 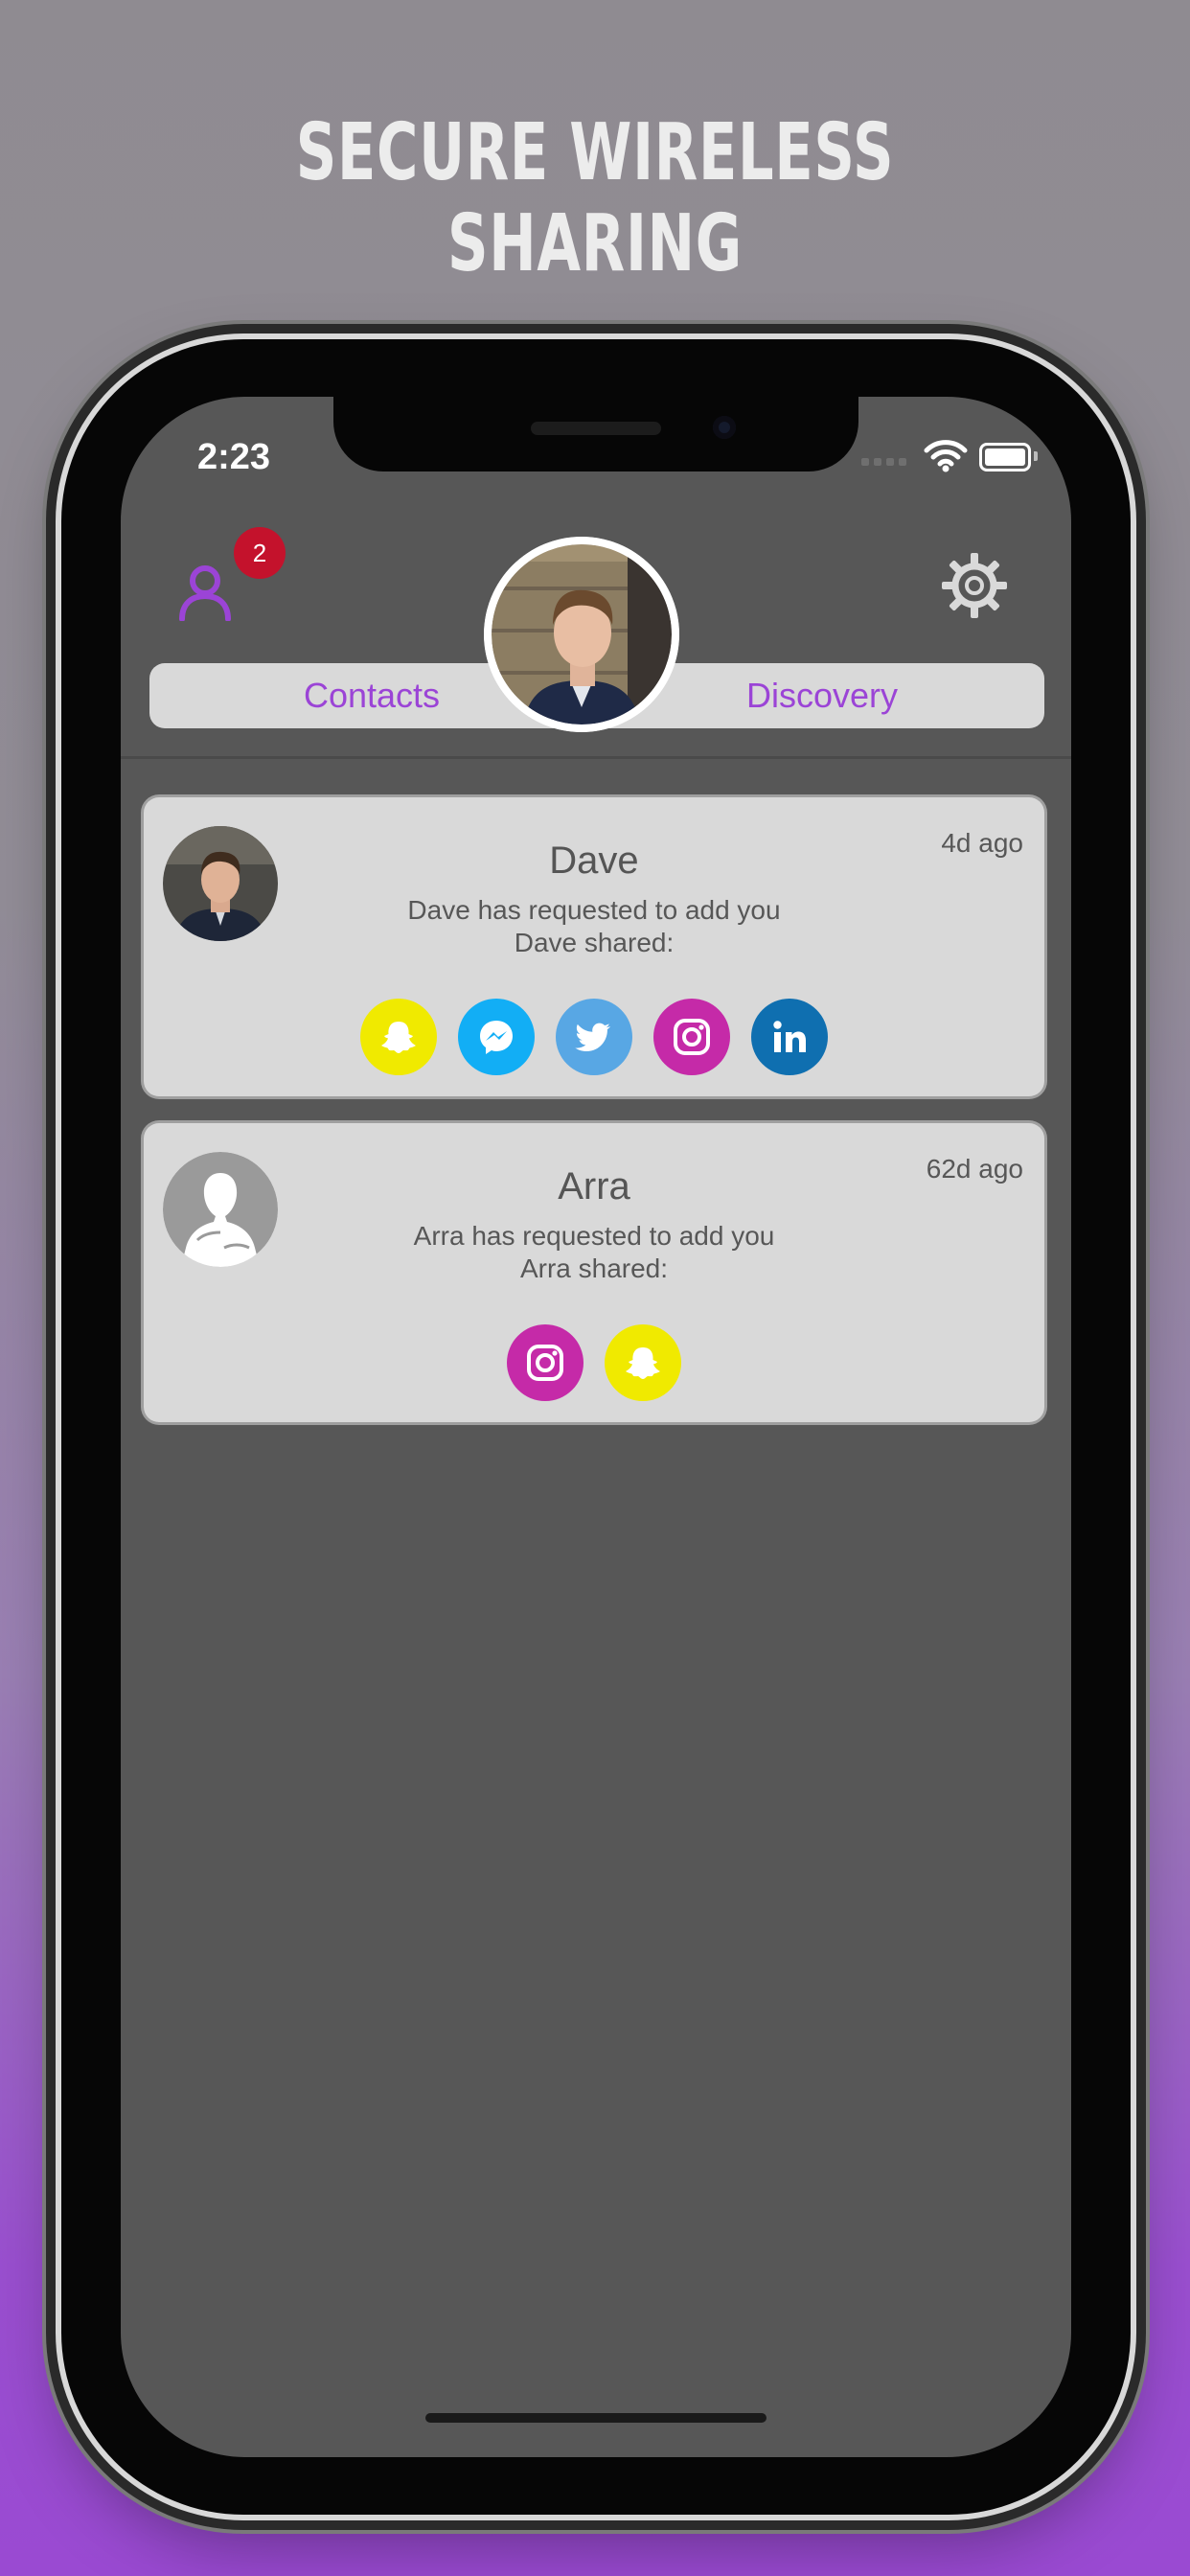 What do you see at coordinates (497, 1037) in the screenshot?
I see `messenger-icon` at bounding box center [497, 1037].